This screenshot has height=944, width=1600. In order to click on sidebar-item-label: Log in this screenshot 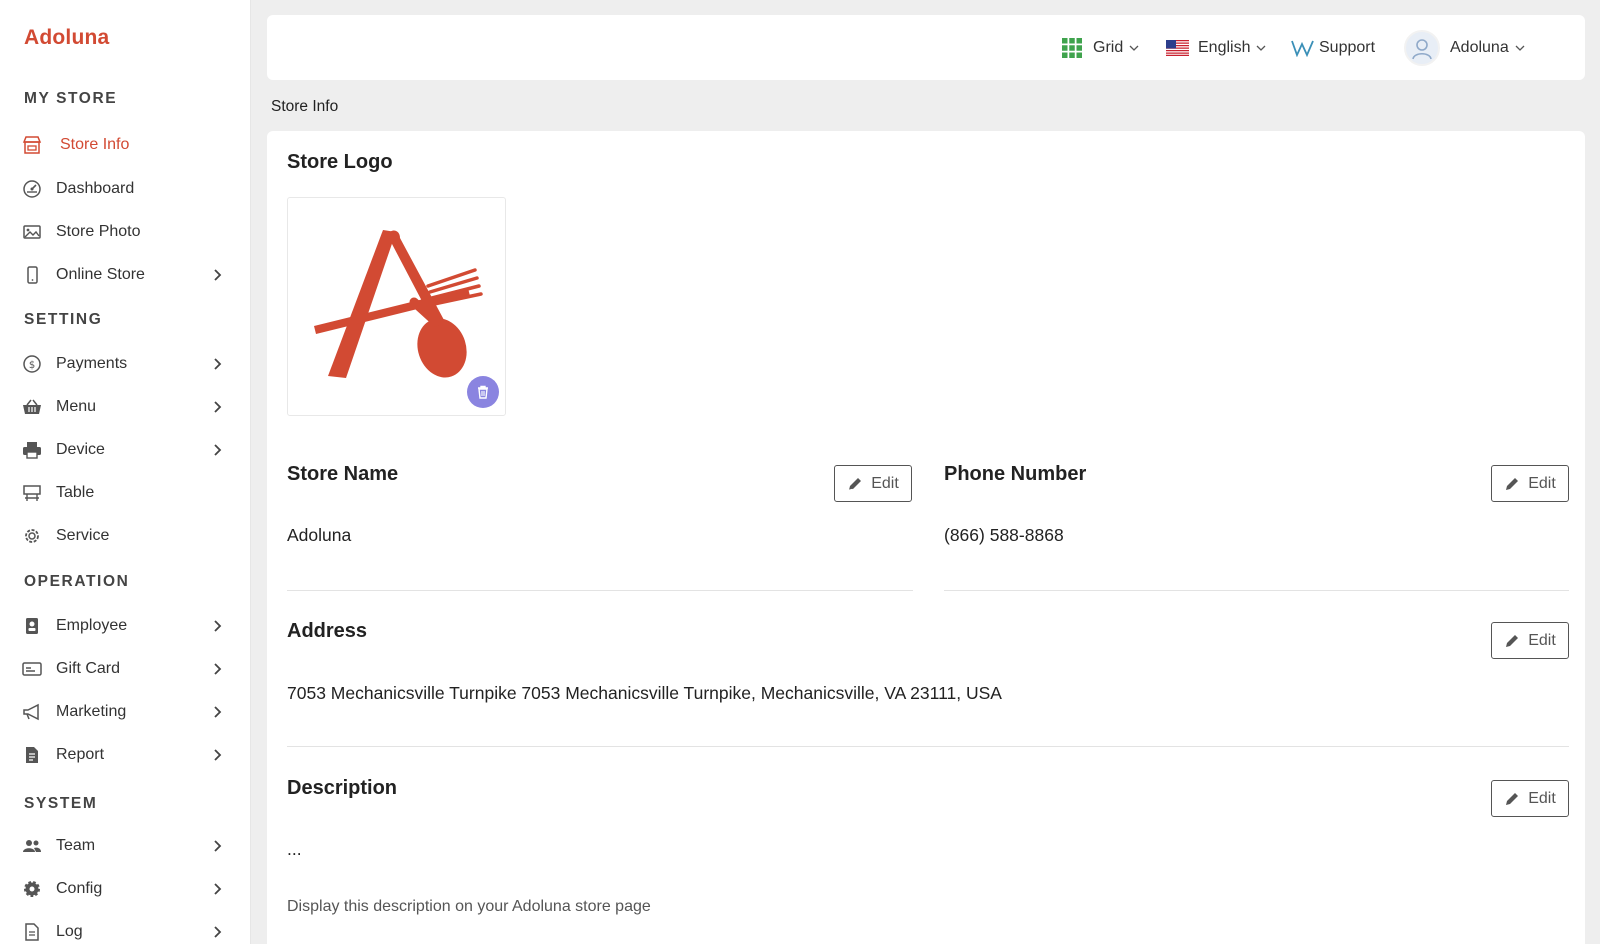, I will do `click(69, 931)`.